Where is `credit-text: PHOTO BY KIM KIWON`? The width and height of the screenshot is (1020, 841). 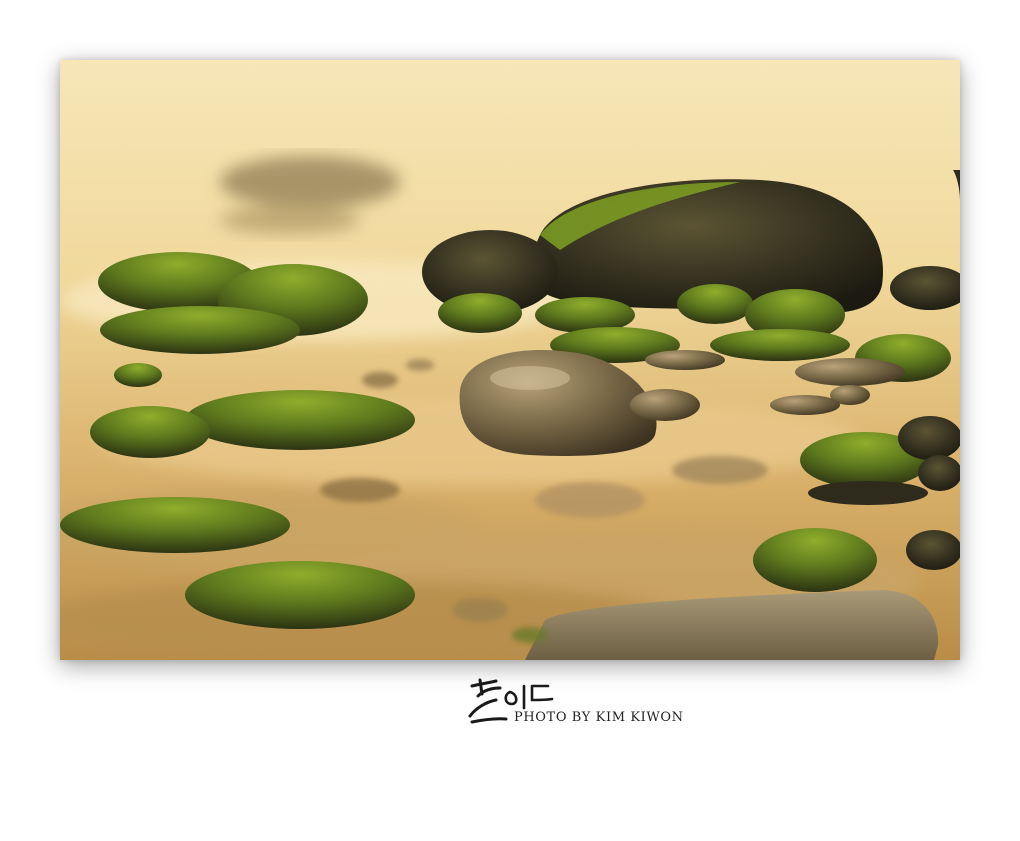 credit-text: PHOTO BY KIM KIWON is located at coordinates (599, 717).